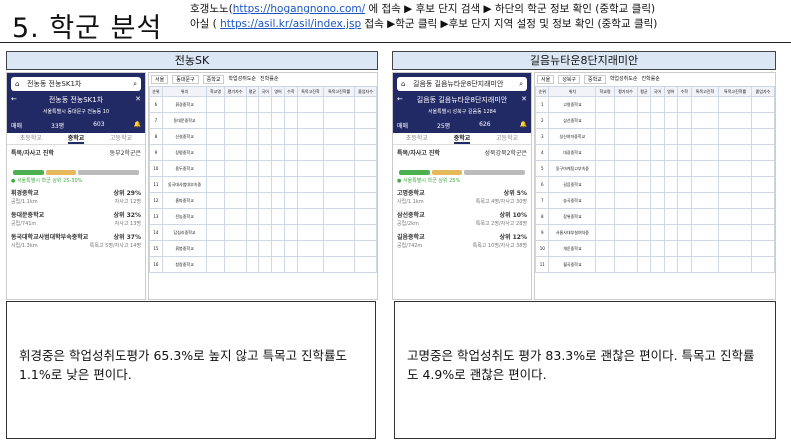 The height and width of the screenshot is (445, 791). What do you see at coordinates (462, 220) in the screenshot?
I see `school-item: 삼선중학교 상위 10% 공립/2km 특목고 2명/자사고 28명` at bounding box center [462, 220].